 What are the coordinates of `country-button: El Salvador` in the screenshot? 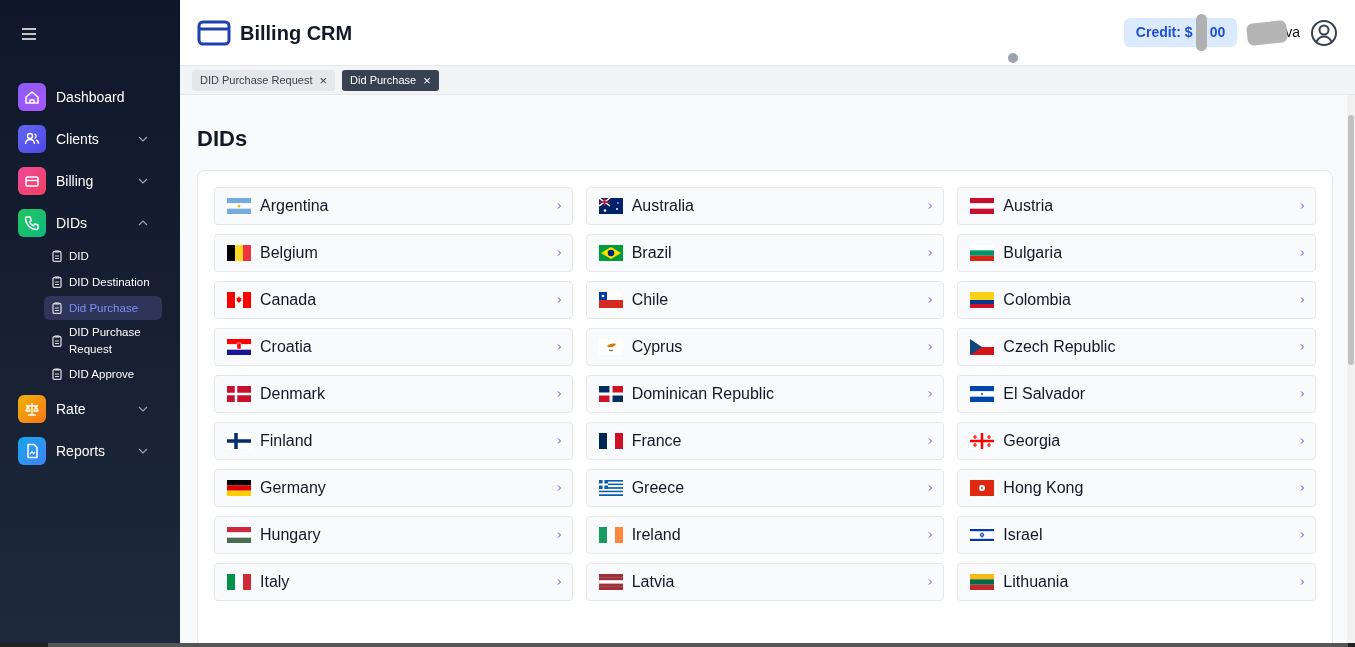 It's located at (1136, 394).